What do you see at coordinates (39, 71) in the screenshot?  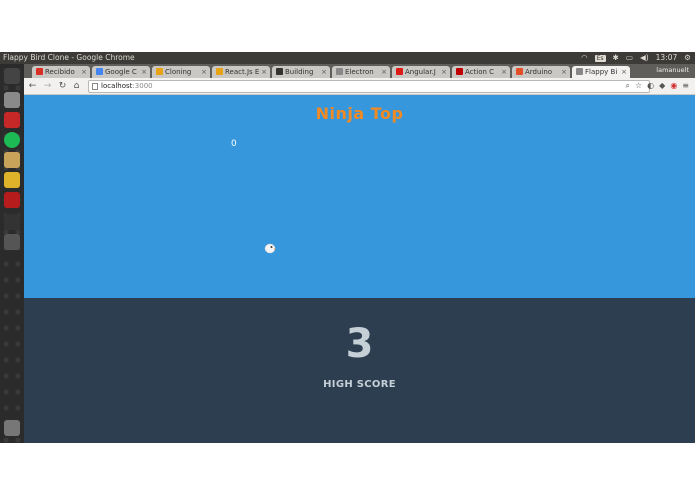 I see `gmail-icon` at bounding box center [39, 71].